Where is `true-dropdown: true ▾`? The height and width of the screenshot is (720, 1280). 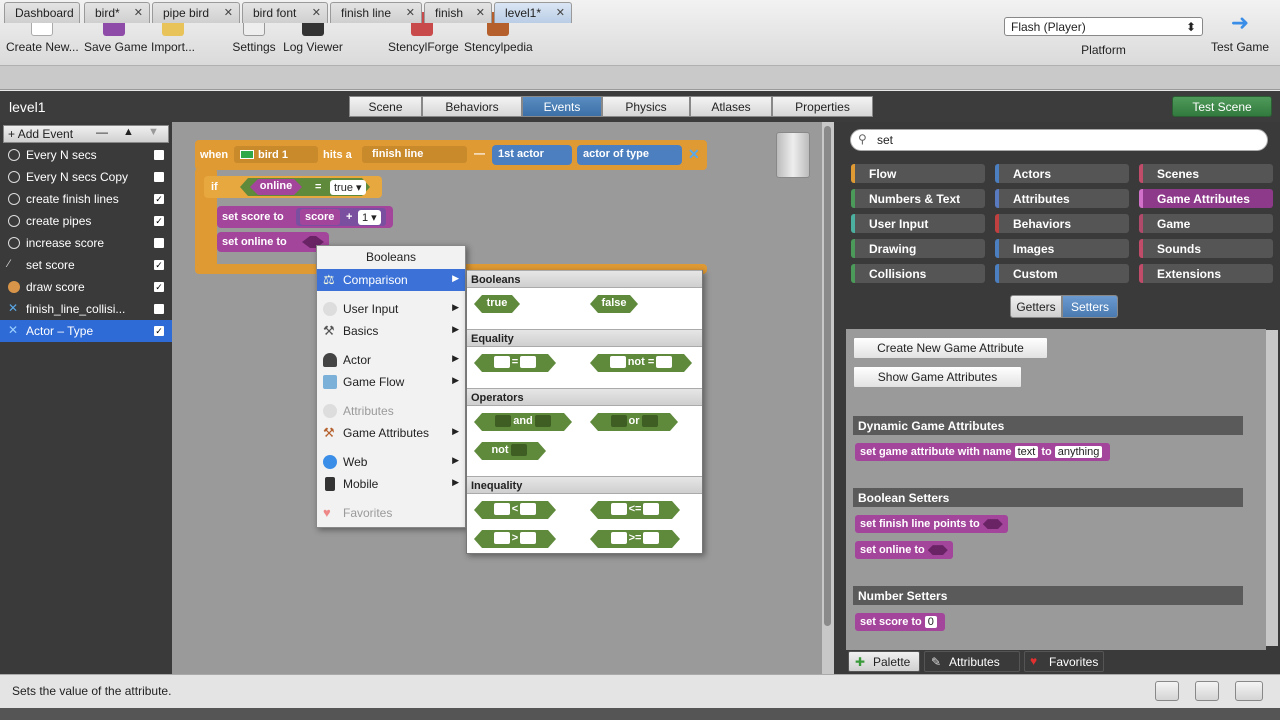 true-dropdown: true ▾ is located at coordinates (348, 187).